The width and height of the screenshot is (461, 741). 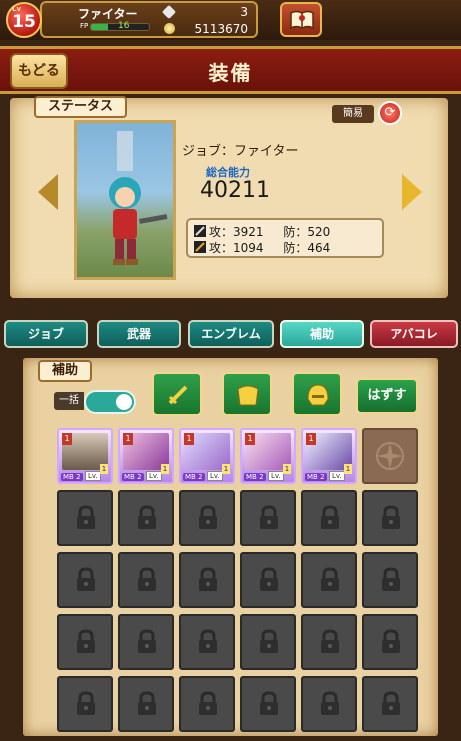 What do you see at coordinates (390, 113) in the screenshot?
I see `refresh-icon: ⟳` at bounding box center [390, 113].